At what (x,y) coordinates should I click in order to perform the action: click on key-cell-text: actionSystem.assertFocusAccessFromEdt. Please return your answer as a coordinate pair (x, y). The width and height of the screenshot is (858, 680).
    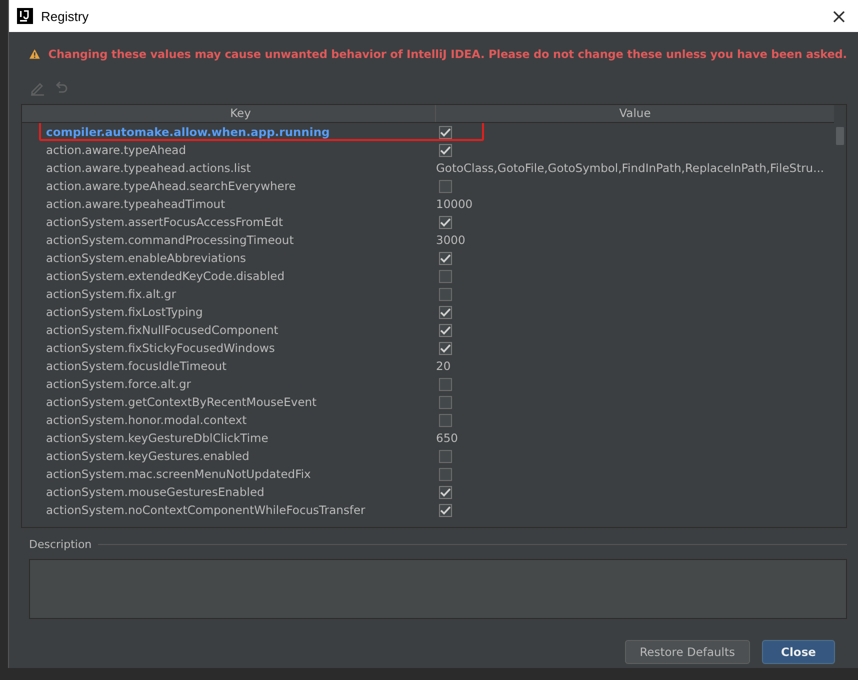
    Looking at the image, I should click on (164, 222).